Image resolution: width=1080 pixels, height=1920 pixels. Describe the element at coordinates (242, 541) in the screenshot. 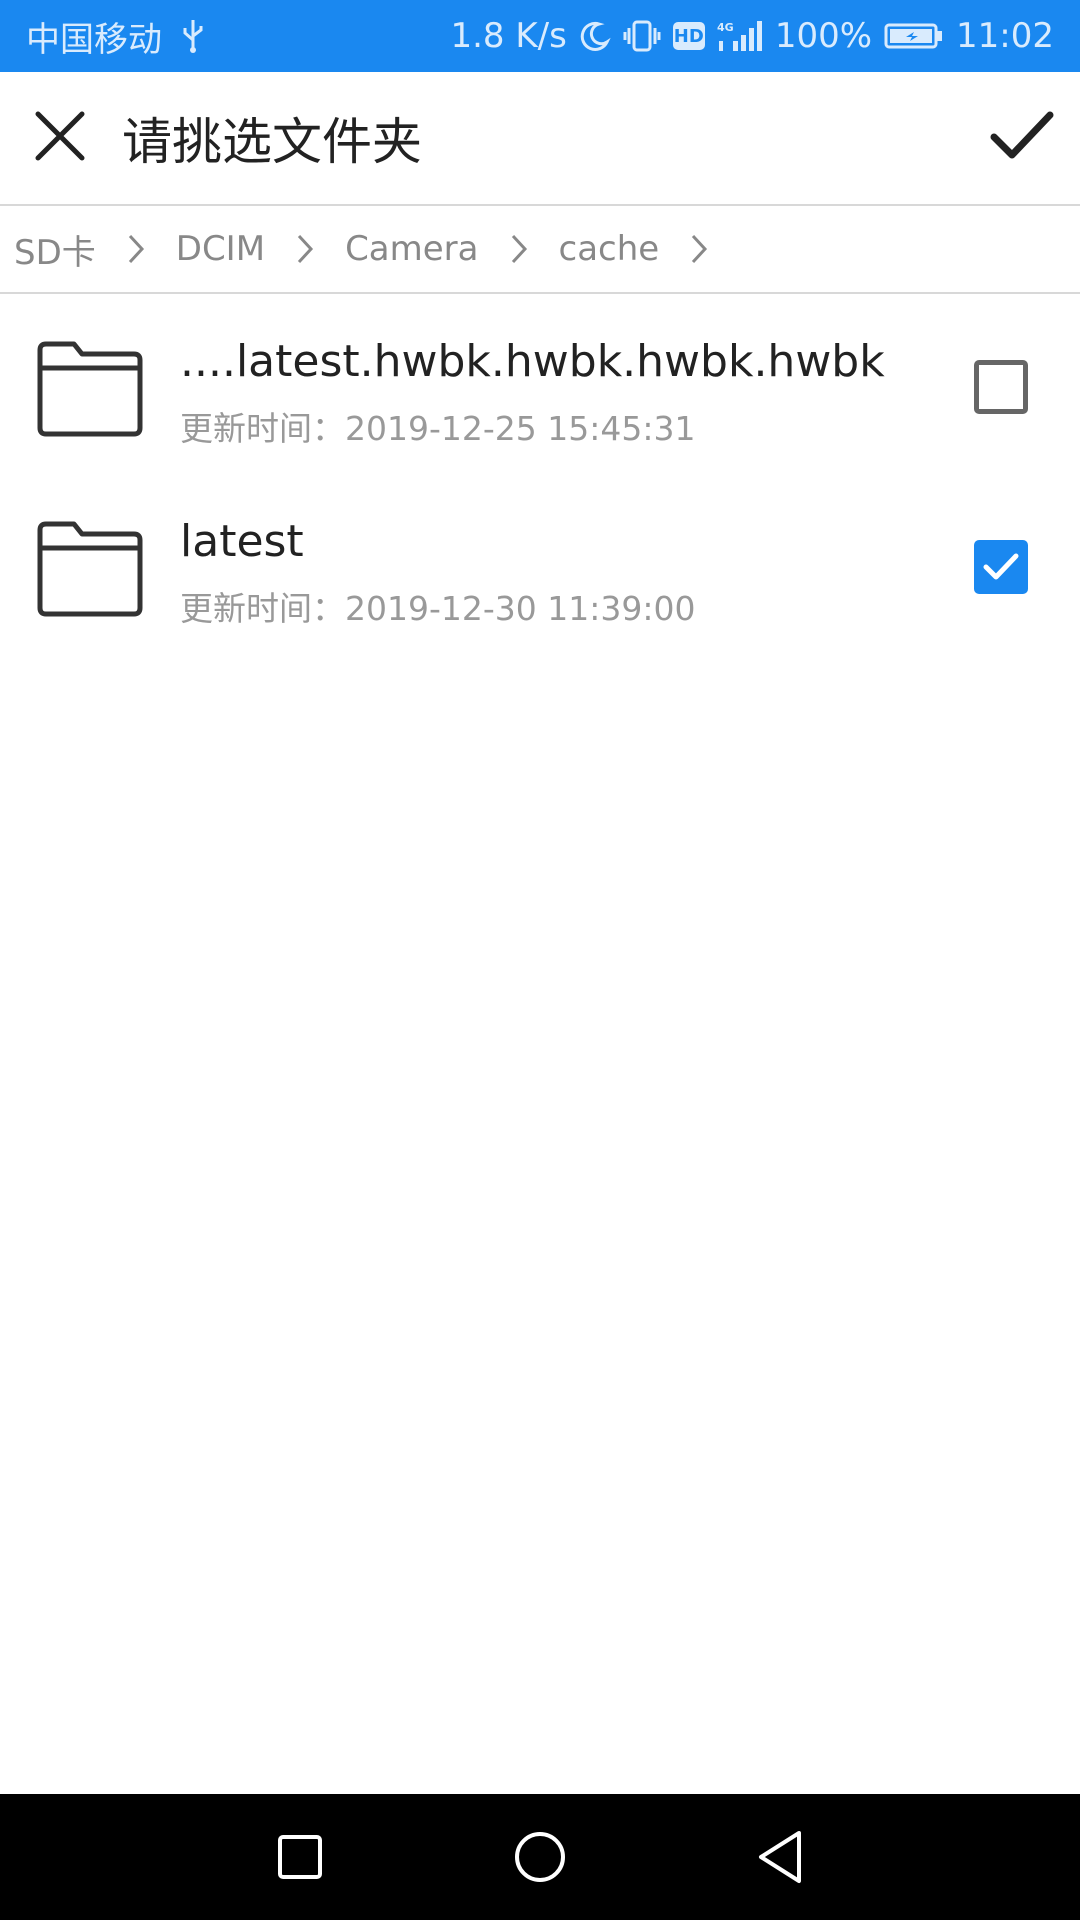

I see `folder-name: latest` at that location.